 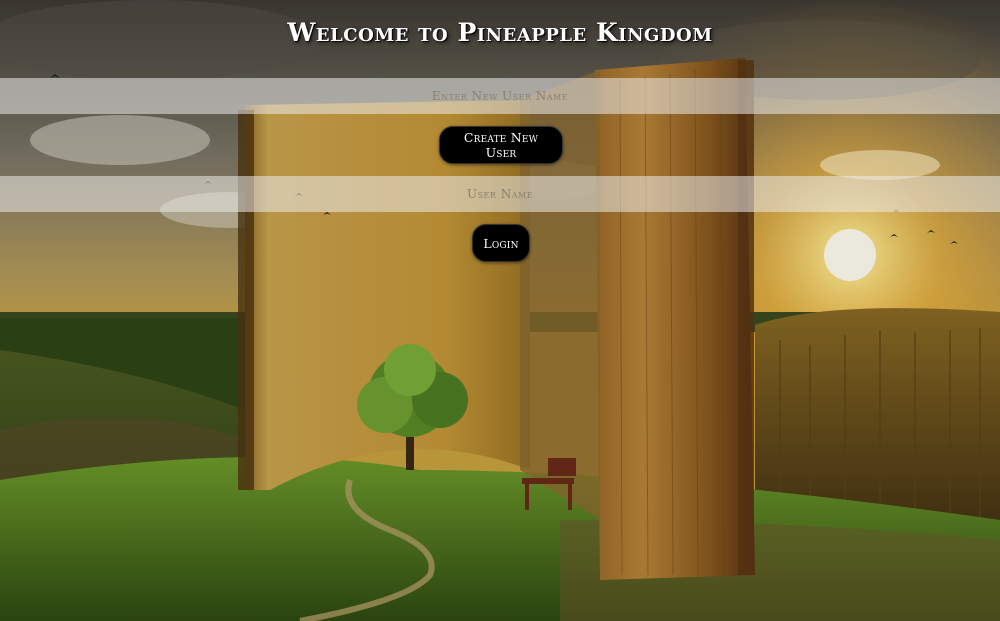 I want to click on page-title: Welcome to Pineapple Kingdom, so click(x=500, y=32).